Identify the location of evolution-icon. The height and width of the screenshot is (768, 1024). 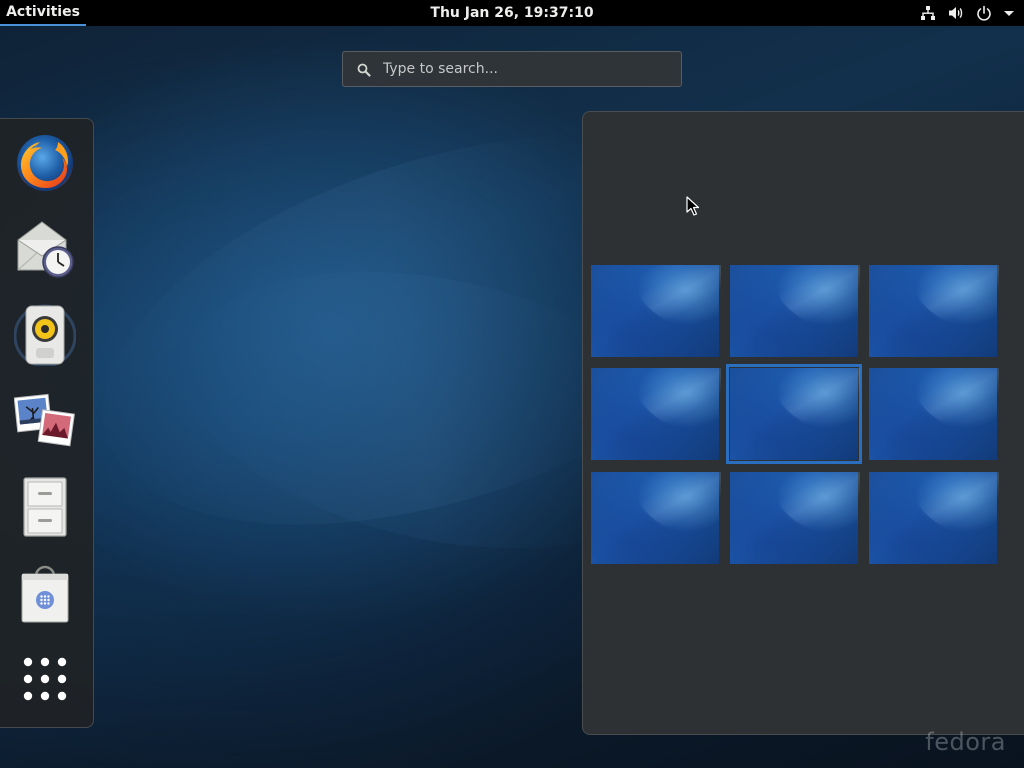
(45, 251).